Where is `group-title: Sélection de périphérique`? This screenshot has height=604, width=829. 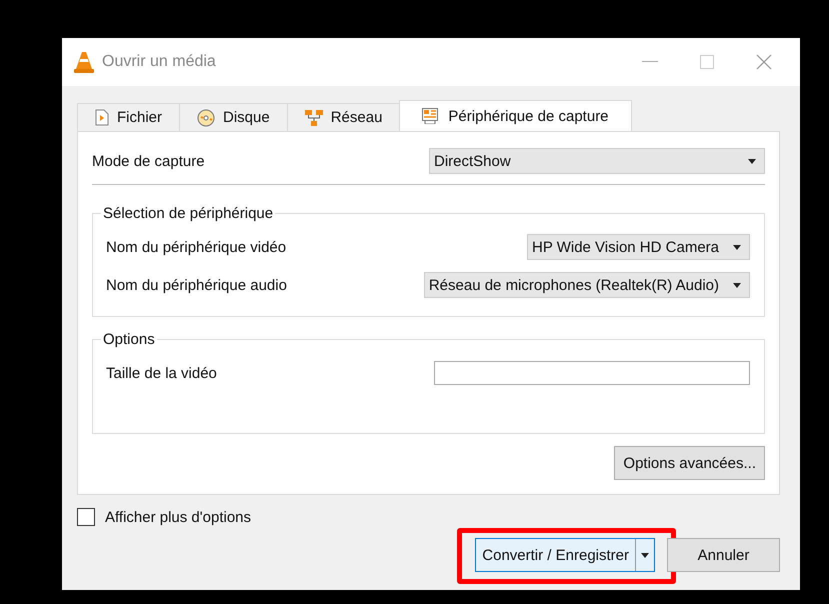 group-title: Sélection de périphérique is located at coordinates (188, 213).